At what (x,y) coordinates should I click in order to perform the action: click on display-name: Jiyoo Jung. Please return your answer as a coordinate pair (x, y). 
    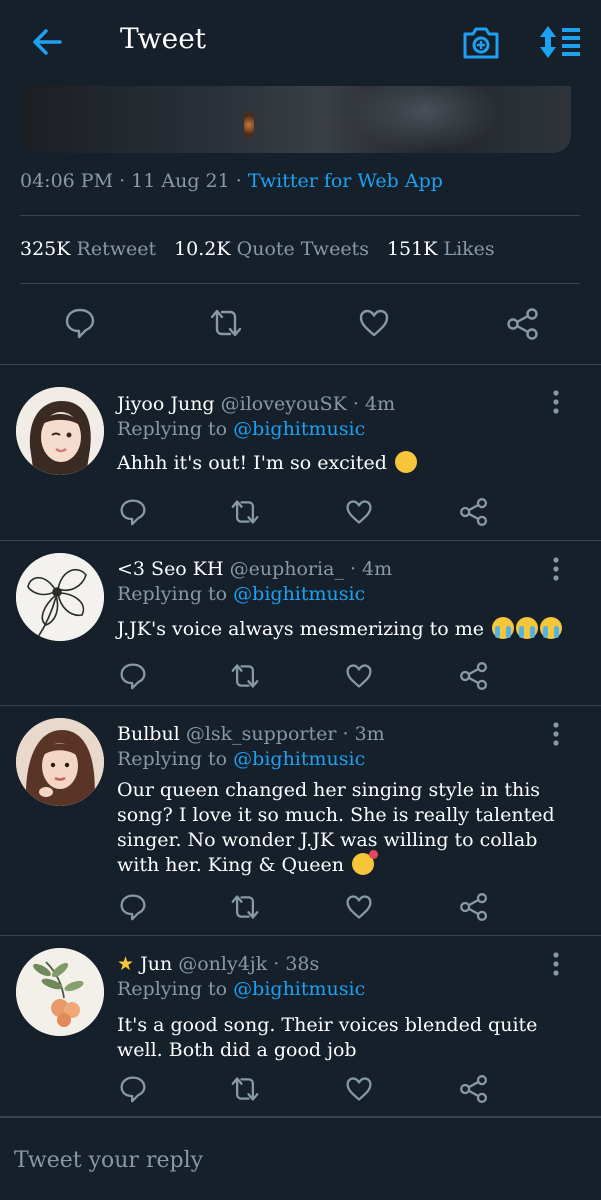
    Looking at the image, I should click on (166, 404).